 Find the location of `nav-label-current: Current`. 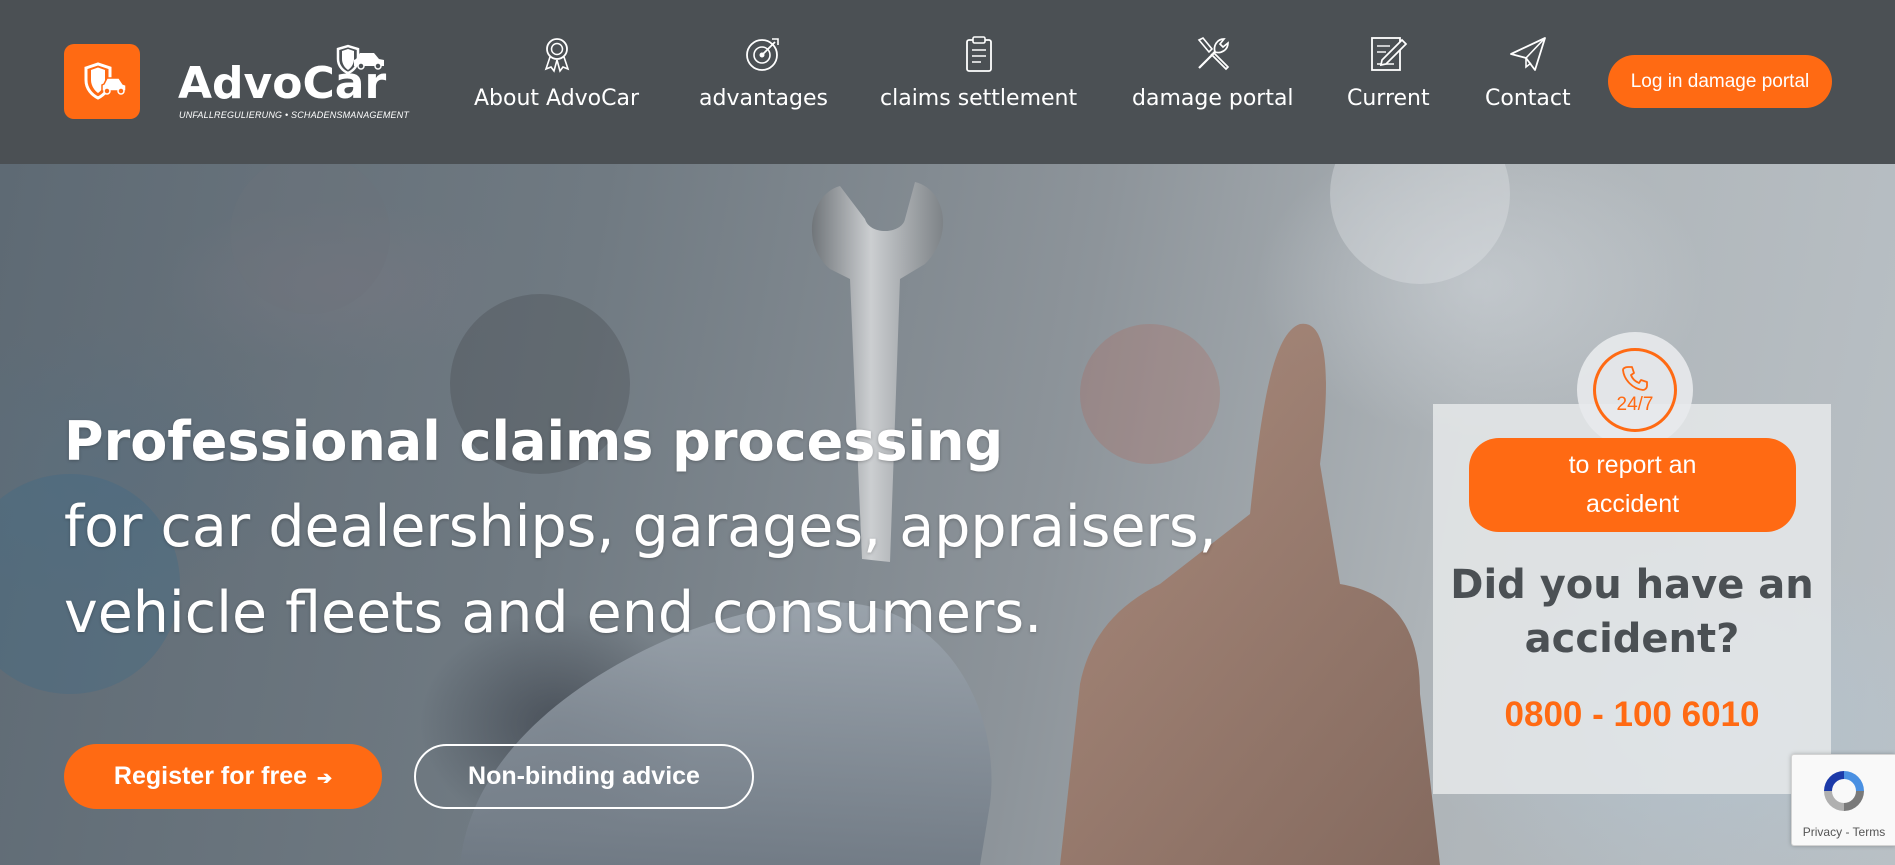

nav-label-current: Current is located at coordinates (1388, 98).